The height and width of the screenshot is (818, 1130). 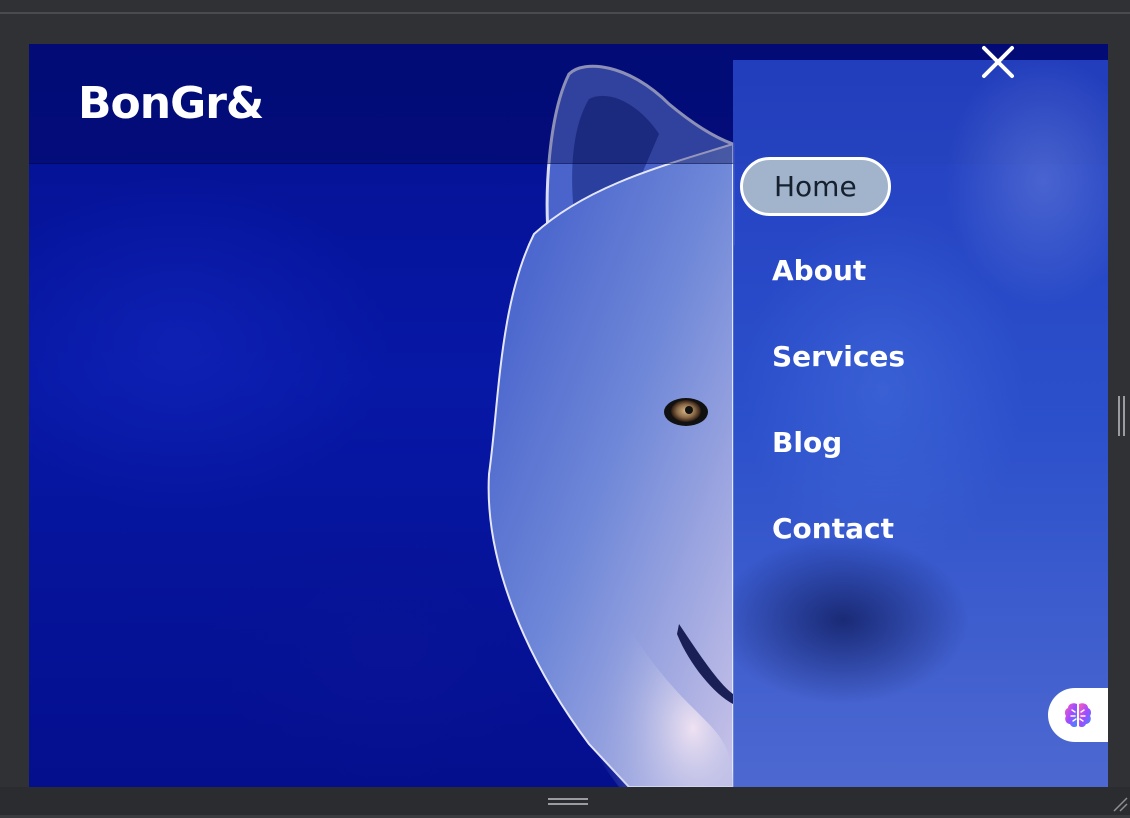 I want to click on assistant-button, so click(x=1078, y=715).